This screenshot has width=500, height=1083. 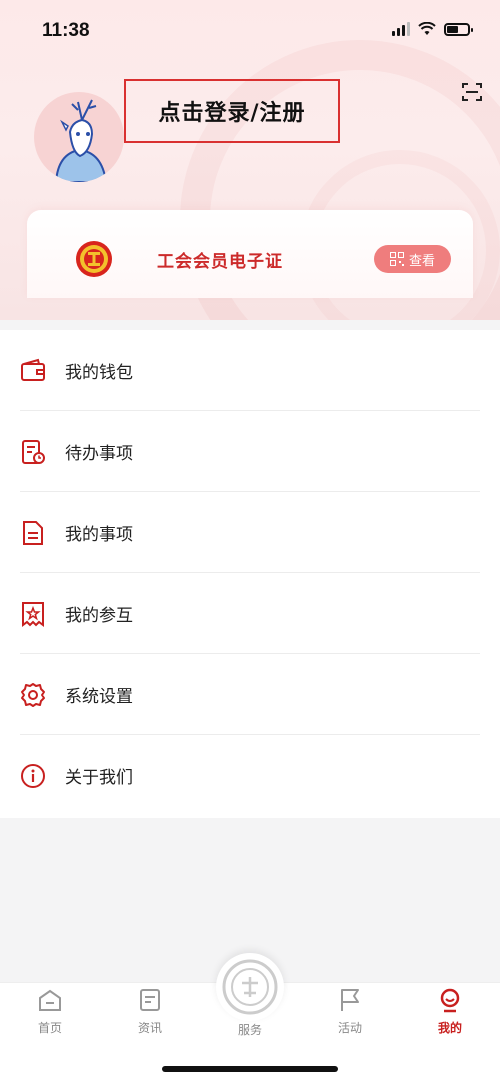 What do you see at coordinates (427, 28) in the screenshot?
I see `wifi-icon` at bounding box center [427, 28].